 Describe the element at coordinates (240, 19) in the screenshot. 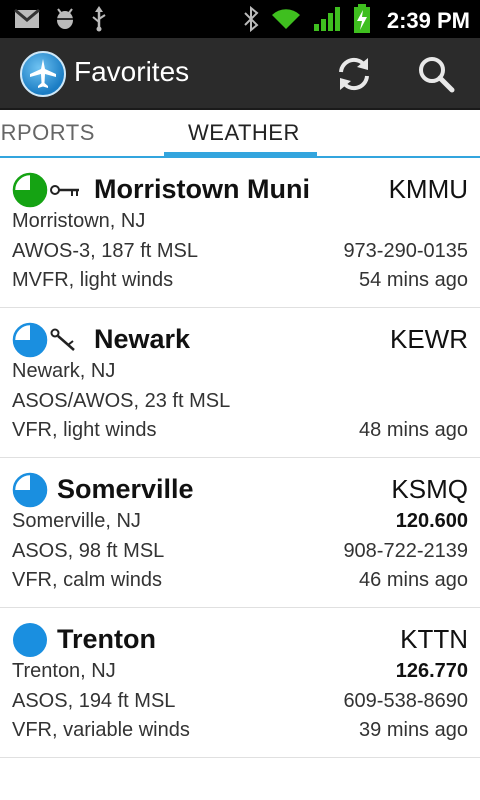

I see `status-bar: 2:39 PM` at that location.